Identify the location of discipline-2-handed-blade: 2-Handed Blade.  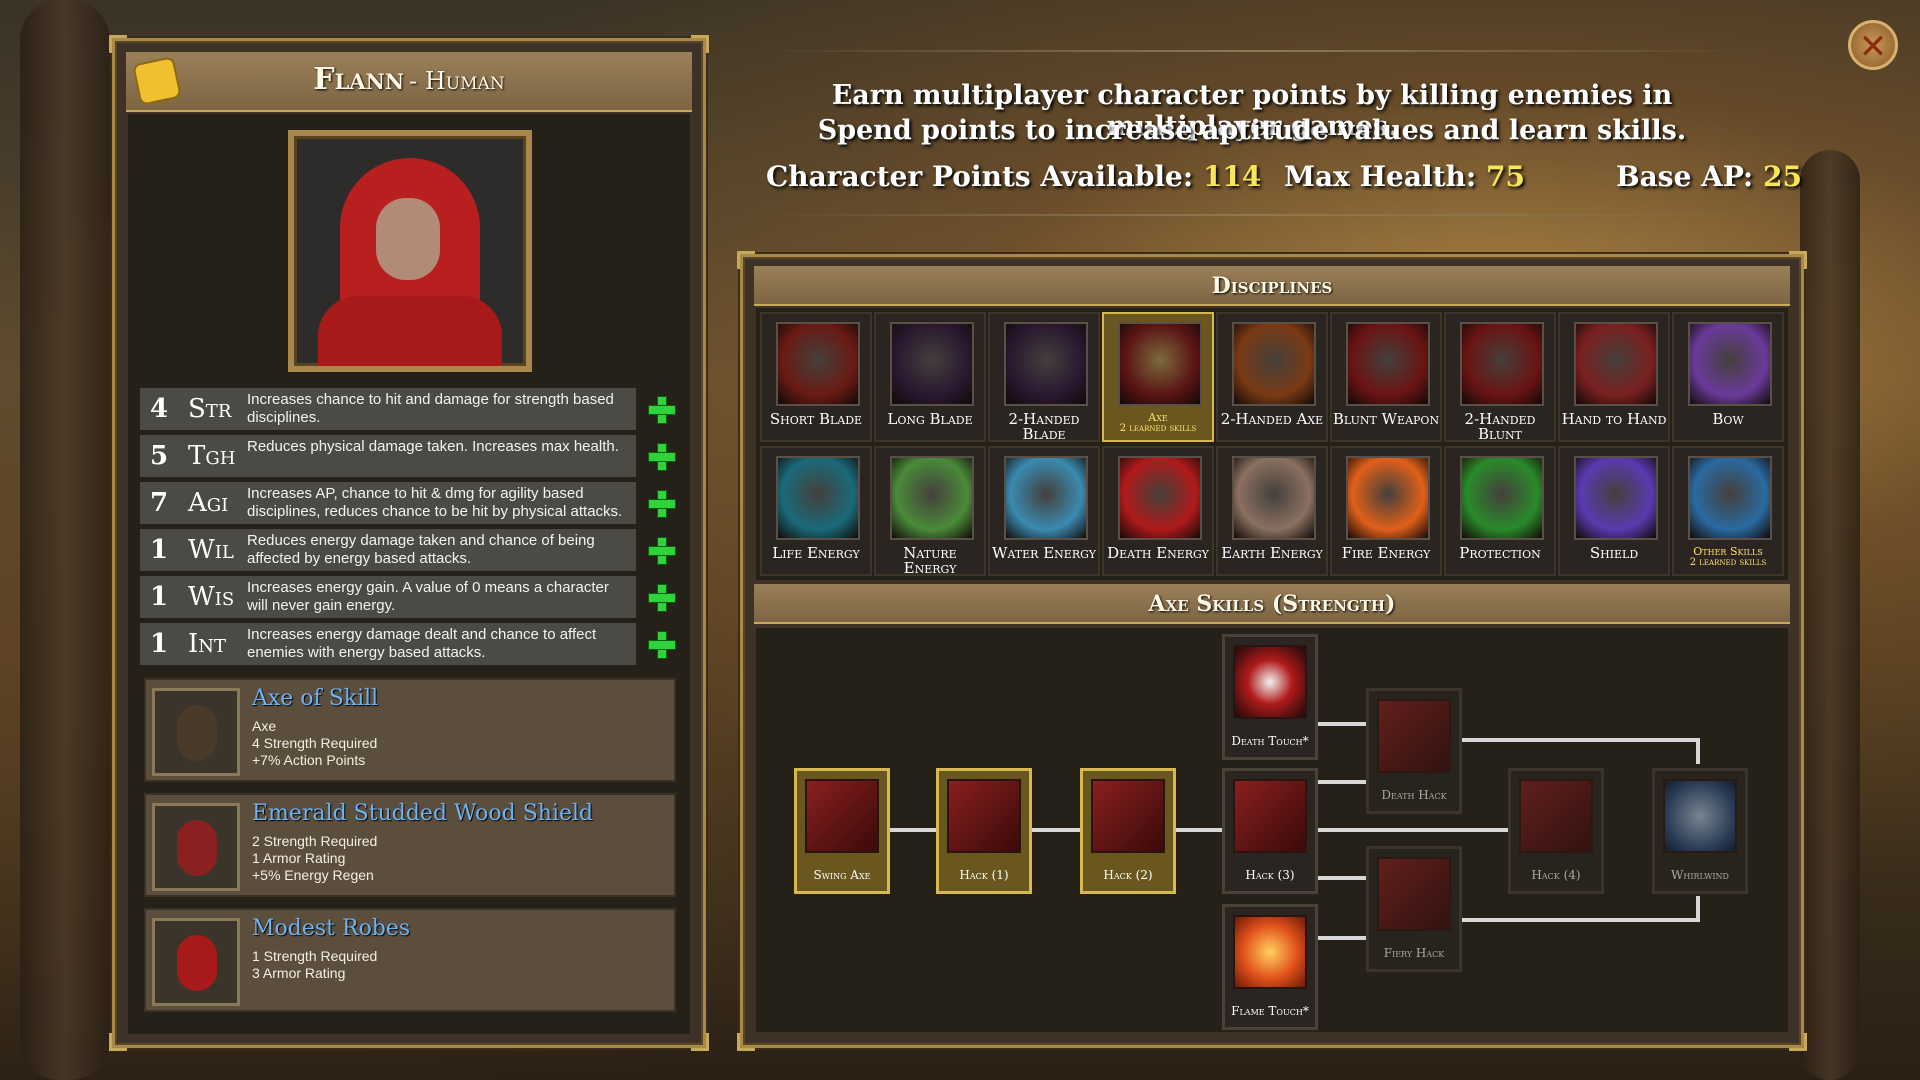
(1044, 377).